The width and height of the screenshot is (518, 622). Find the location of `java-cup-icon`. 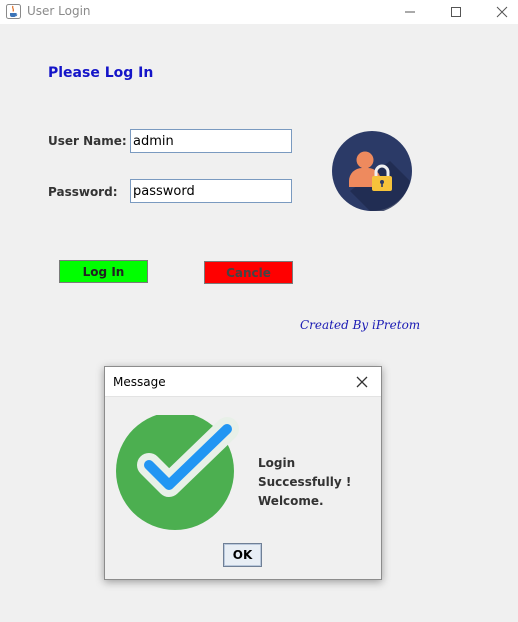

java-cup-icon is located at coordinates (13, 11).